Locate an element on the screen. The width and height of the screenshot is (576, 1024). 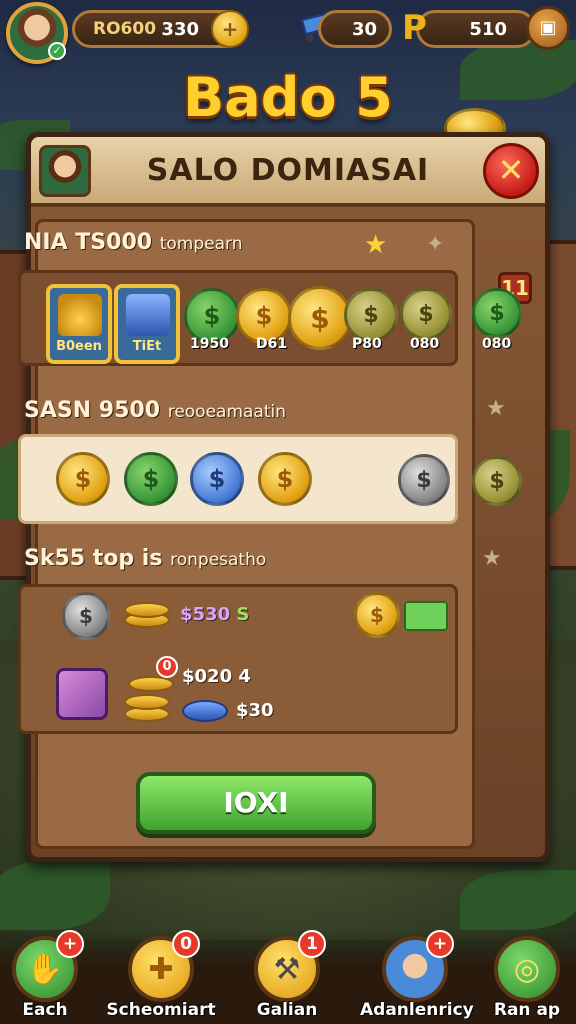
section-title-text: SASN 9500 is located at coordinates (92, 410).